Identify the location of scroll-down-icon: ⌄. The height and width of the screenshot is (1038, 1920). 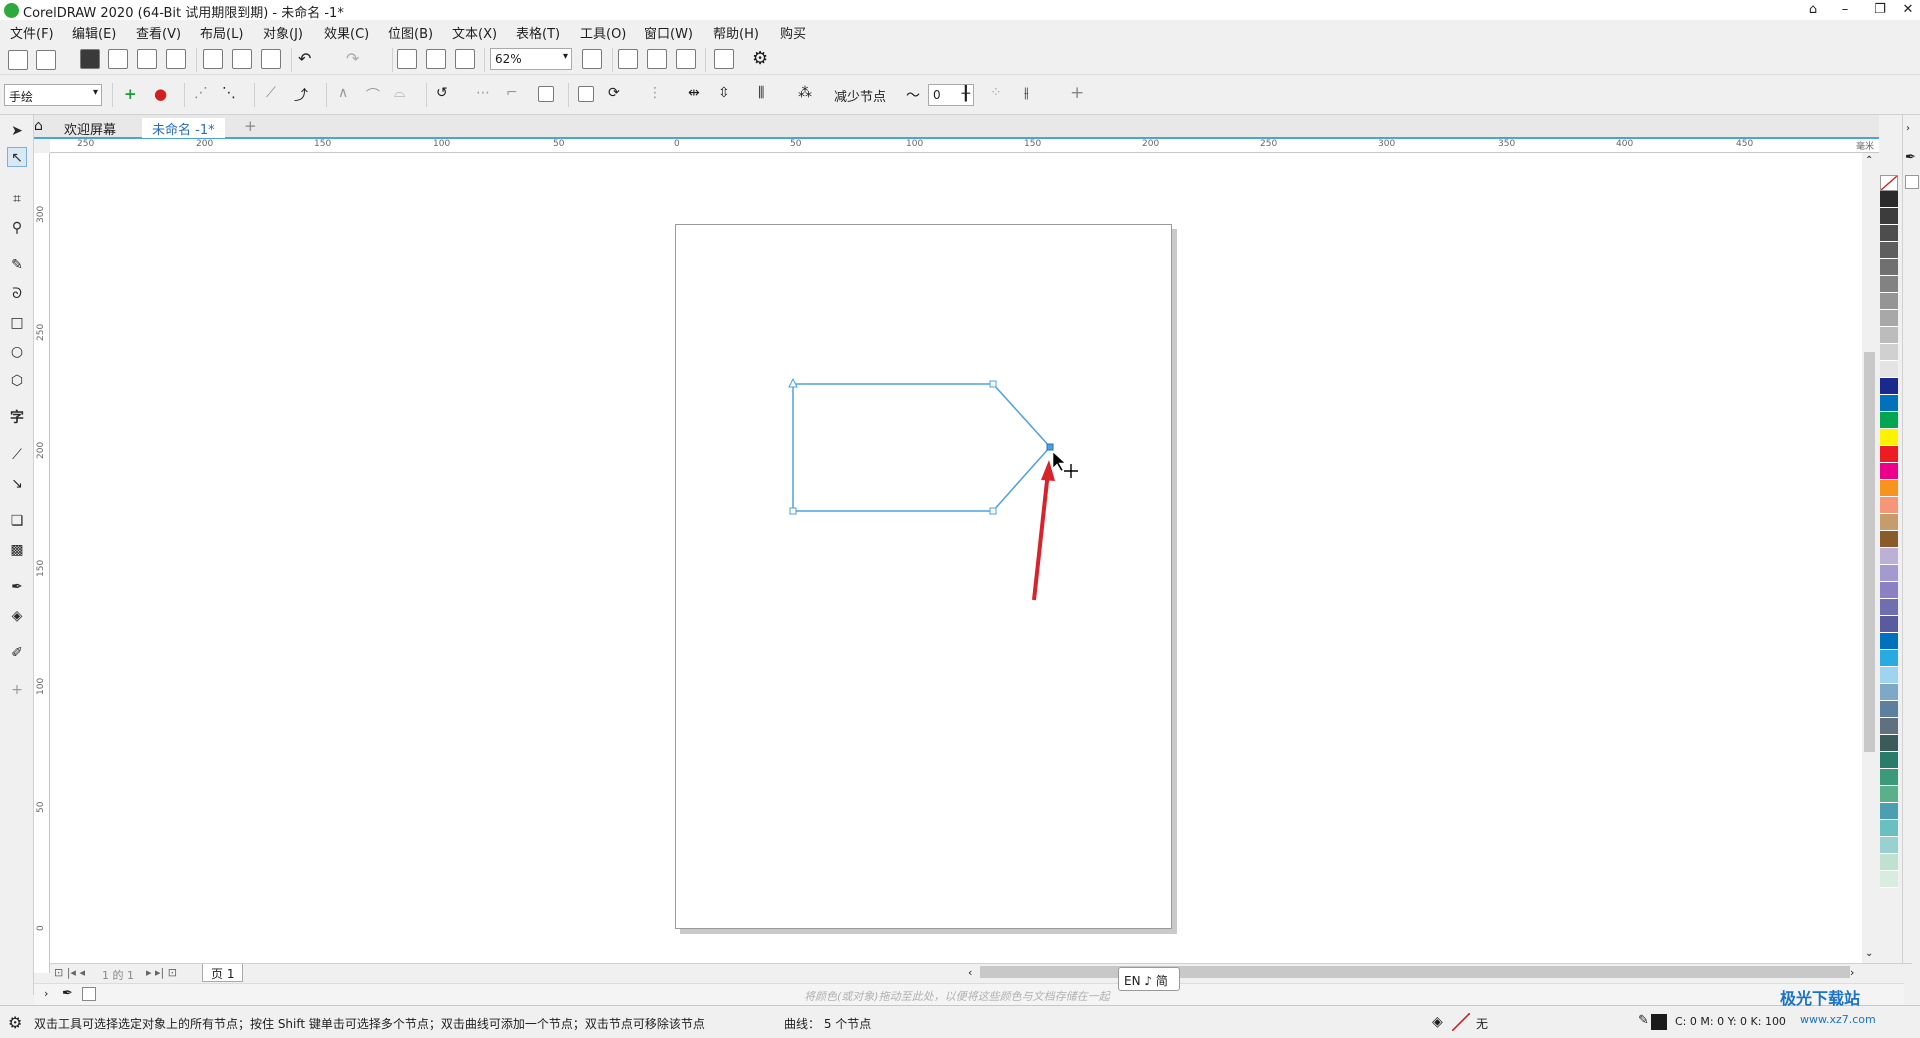
(1869, 953).